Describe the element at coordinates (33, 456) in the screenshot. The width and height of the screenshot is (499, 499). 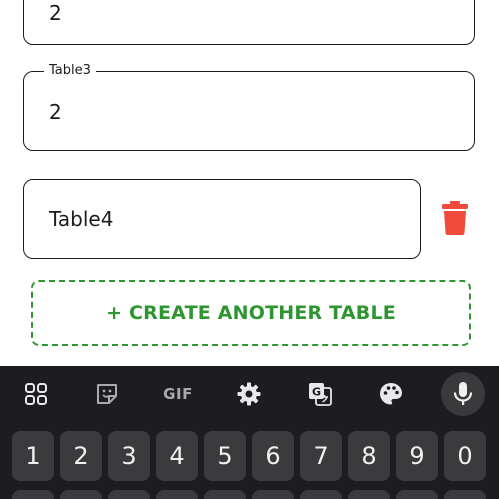
I see `key-1: 1` at that location.